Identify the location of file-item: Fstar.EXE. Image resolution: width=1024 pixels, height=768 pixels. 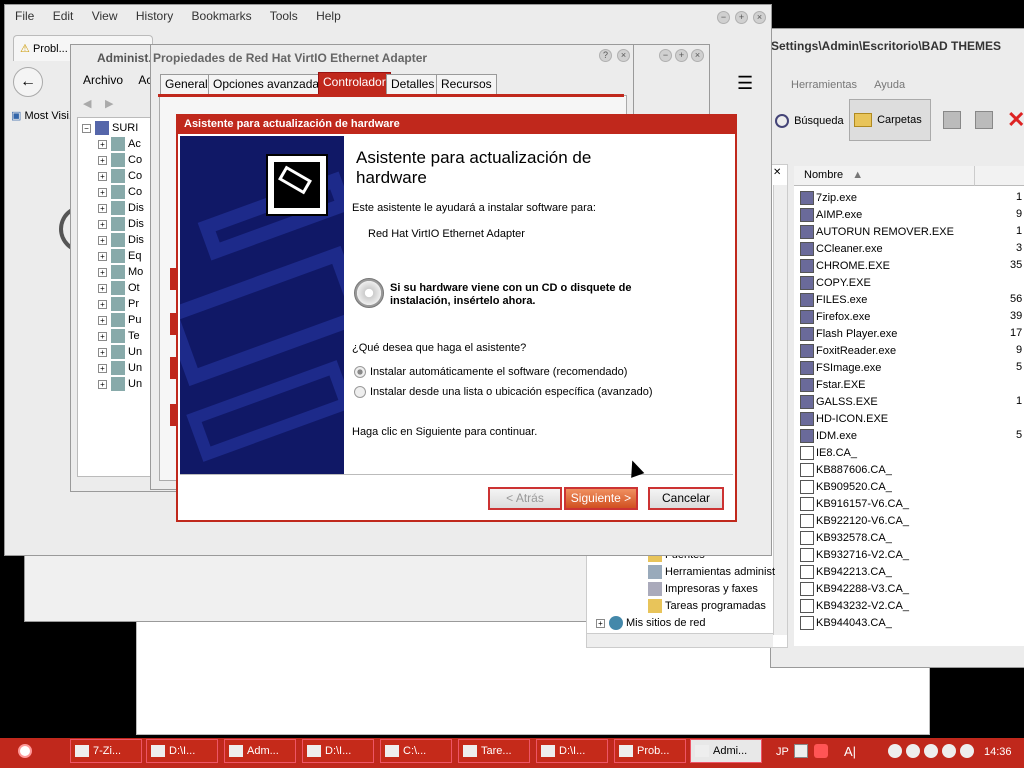
(833, 385).